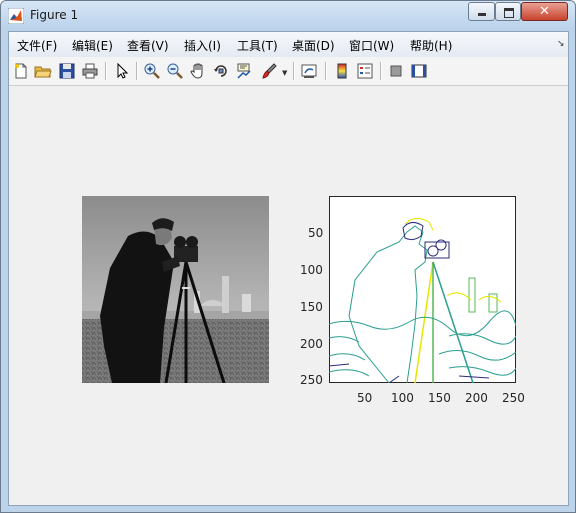 This screenshot has width=576, height=513. What do you see at coordinates (198, 71) in the screenshot?
I see `pan-hand-icon` at bounding box center [198, 71].